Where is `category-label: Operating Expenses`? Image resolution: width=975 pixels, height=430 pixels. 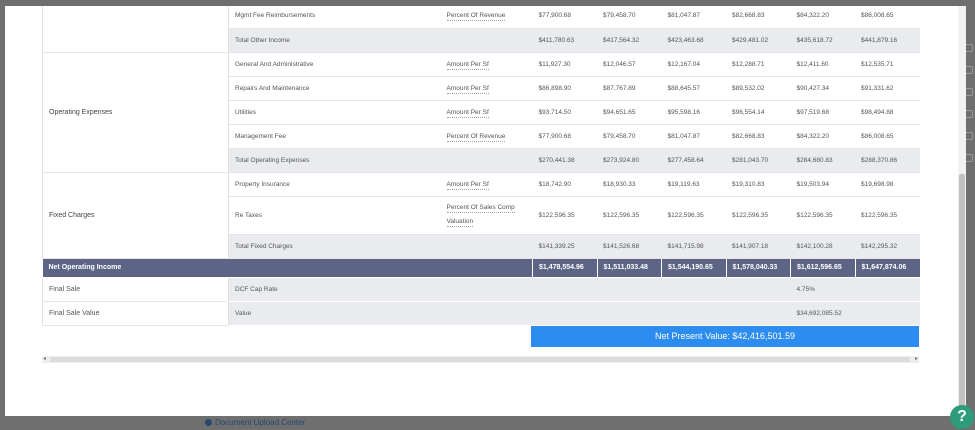 category-label: Operating Expenses is located at coordinates (135, 112).